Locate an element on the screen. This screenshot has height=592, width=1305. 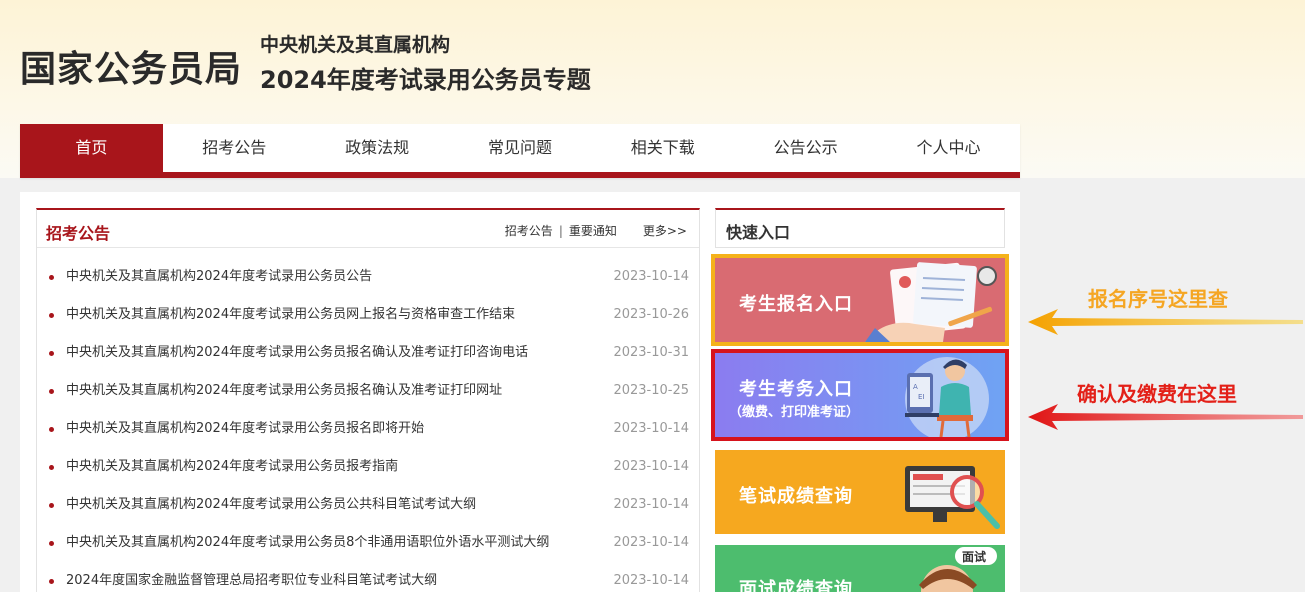
news-item-title: 中央机关及其直属机构2024年度考试录用公务员公共科目笔试考试大纲 is located at coordinates (271, 504).